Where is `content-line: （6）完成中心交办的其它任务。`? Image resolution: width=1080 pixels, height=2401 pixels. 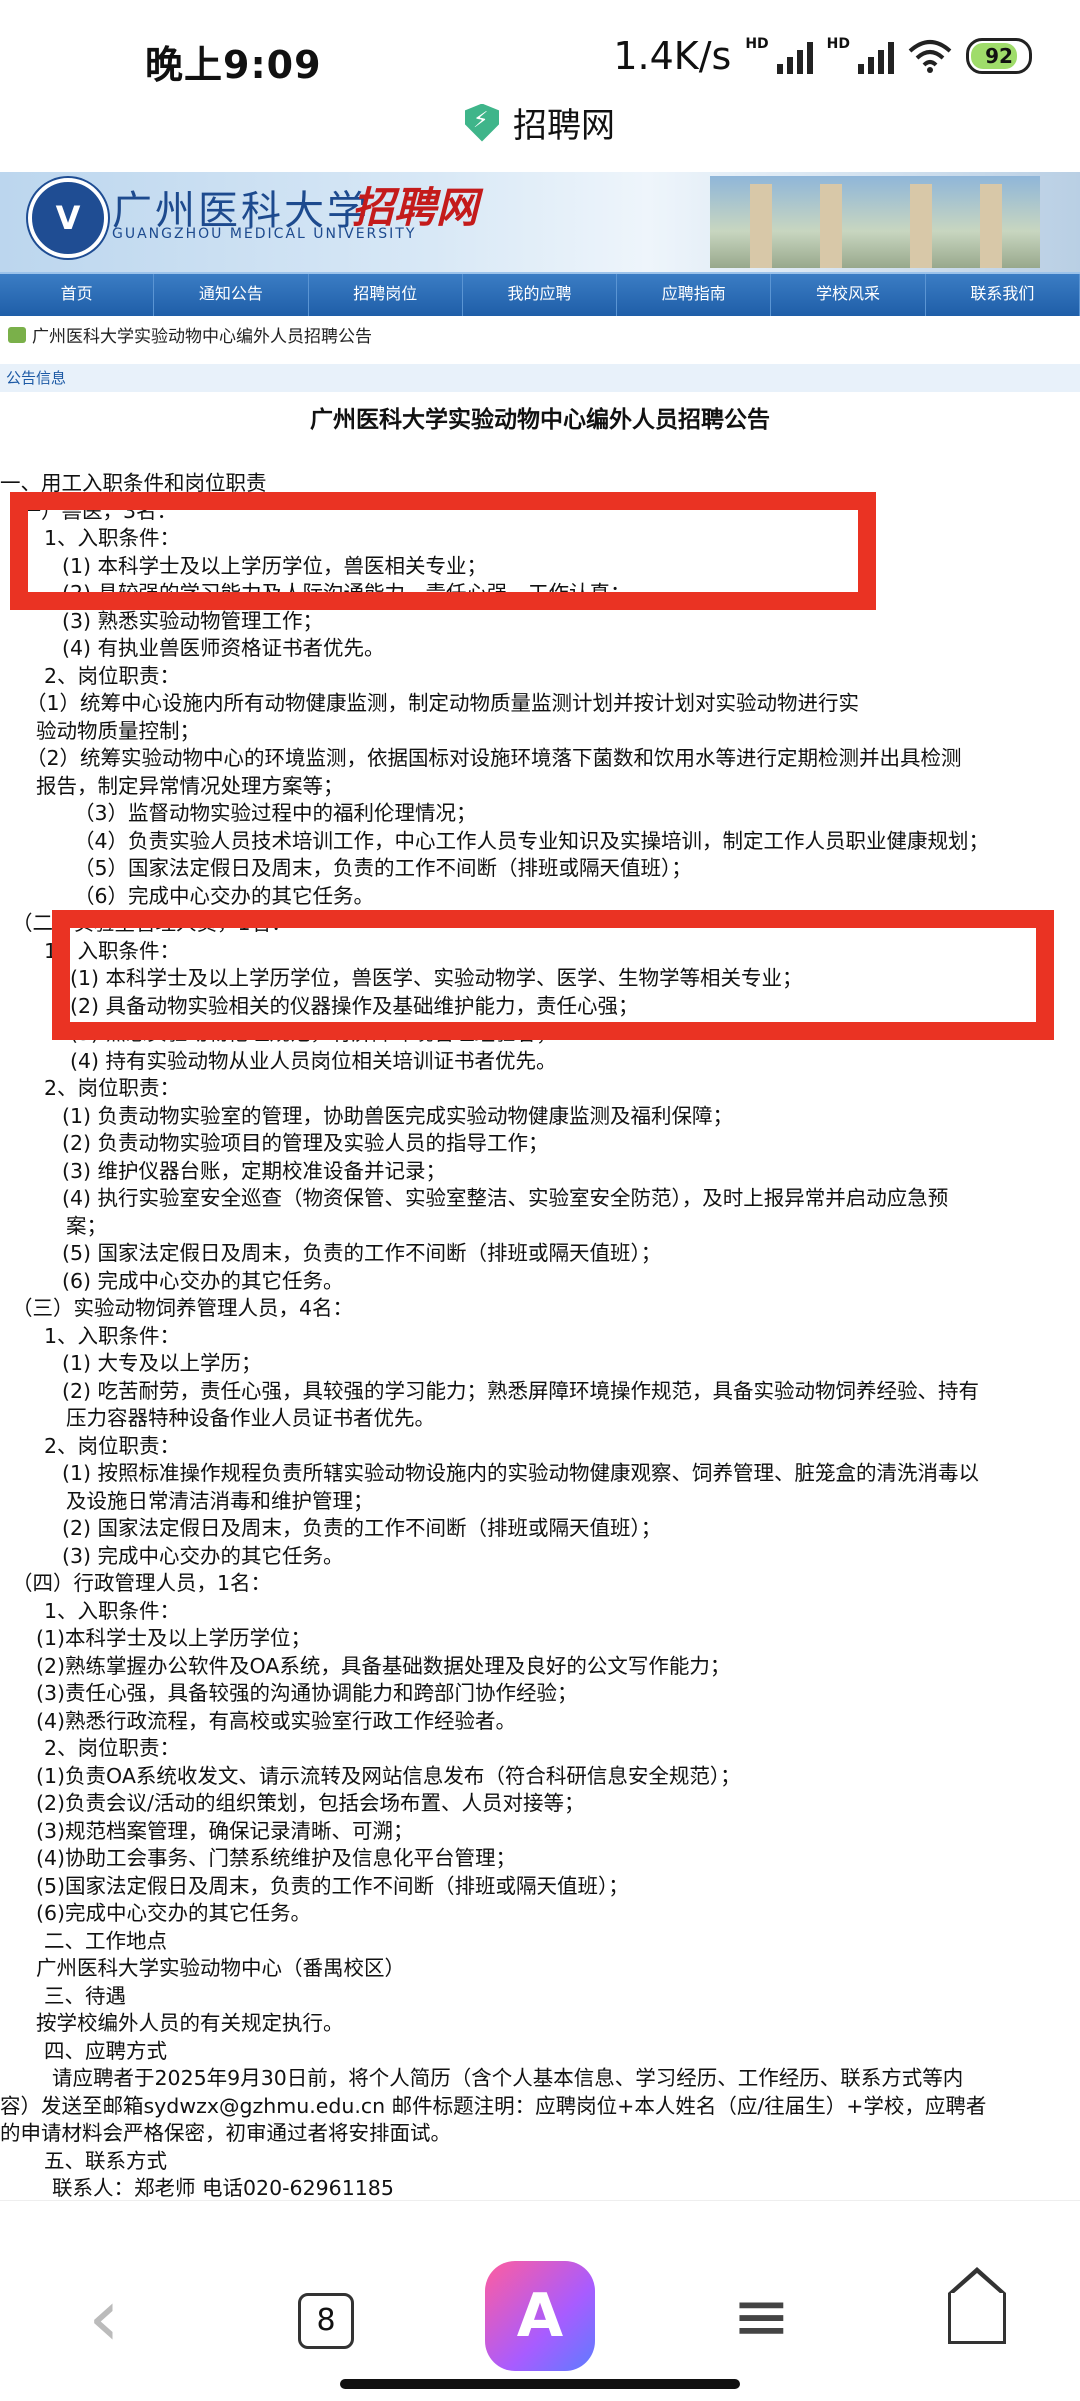
content-line: （6）完成中心交办的其它任务。 is located at coordinates (224, 895).